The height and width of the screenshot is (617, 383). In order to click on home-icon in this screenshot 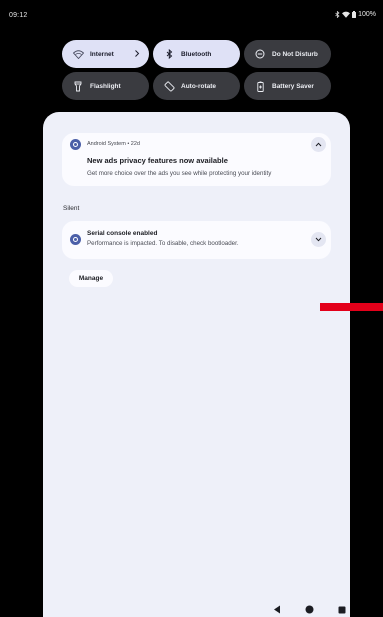, I will do `click(309, 609)`.